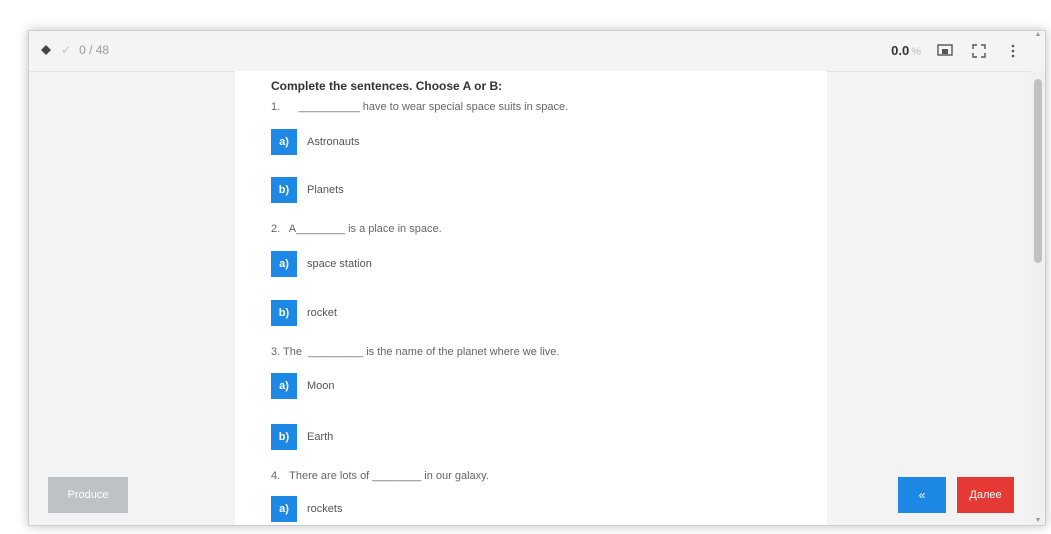 Image resolution: width=1051 pixels, height=534 pixels. Describe the element at coordinates (46, 50) in the screenshot. I see `pin-icon` at that location.